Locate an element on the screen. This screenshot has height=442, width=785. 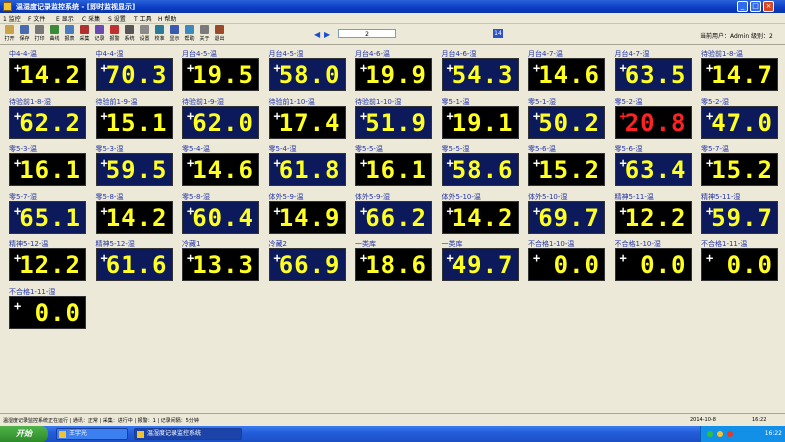
gauge-panel: 冷藏1 +13.3 is located at coordinates (219, 260).